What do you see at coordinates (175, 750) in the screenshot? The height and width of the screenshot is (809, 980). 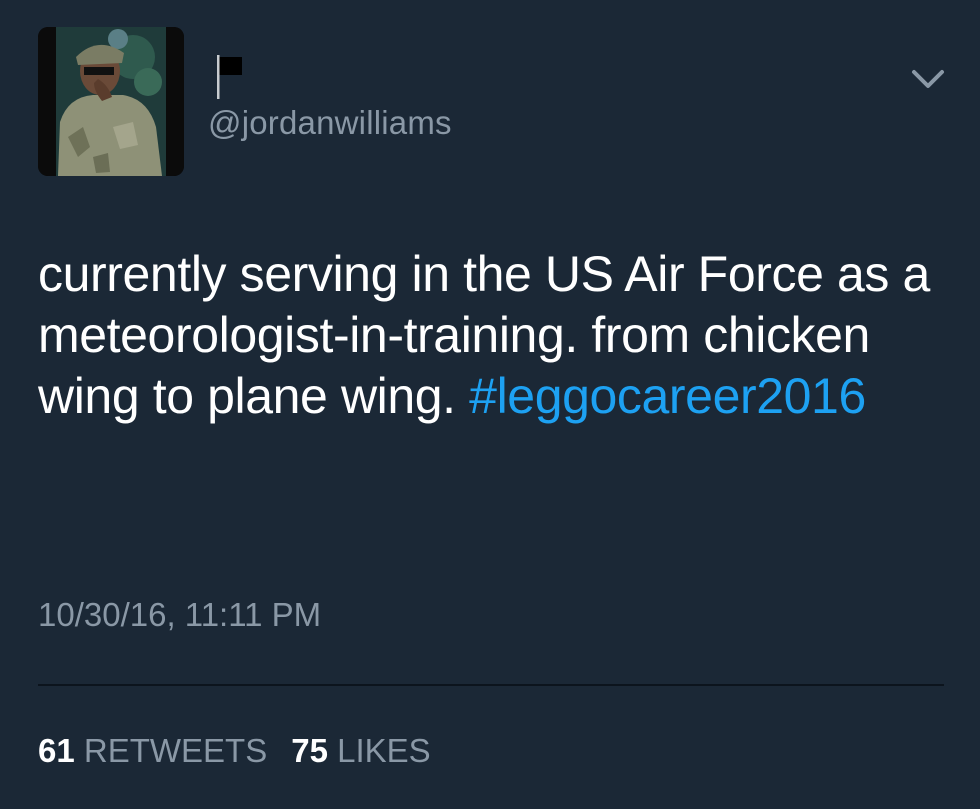 I see `retweets-label: RETWEETS` at bounding box center [175, 750].